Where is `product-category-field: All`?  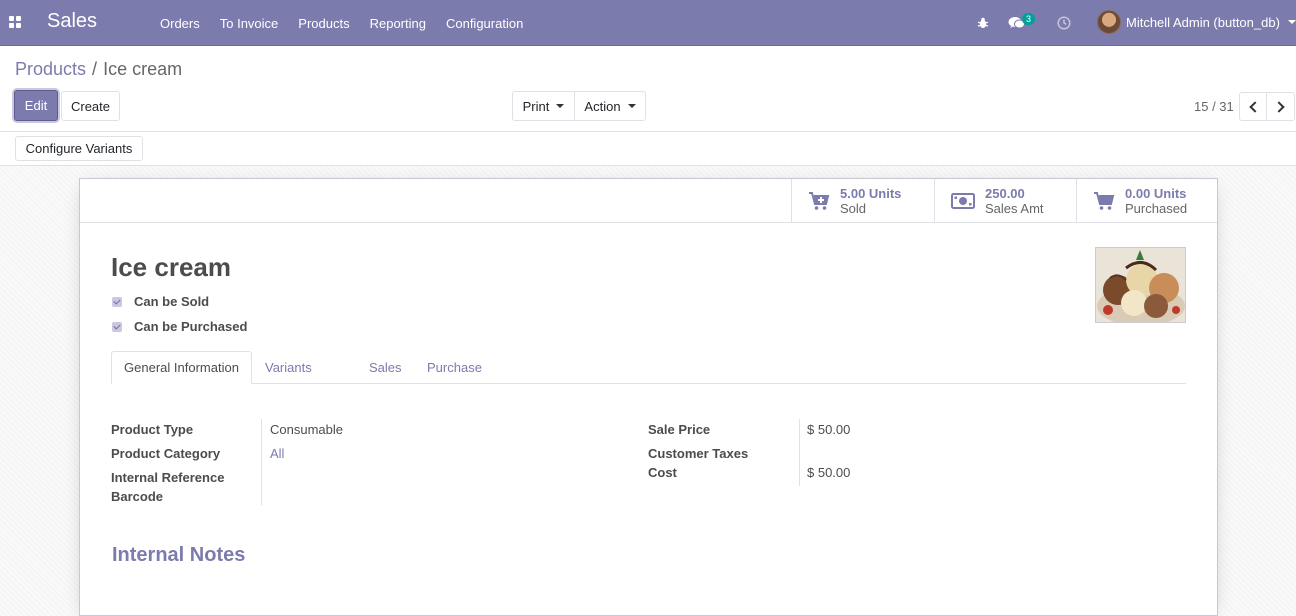
product-category-field: All is located at coordinates (277, 453).